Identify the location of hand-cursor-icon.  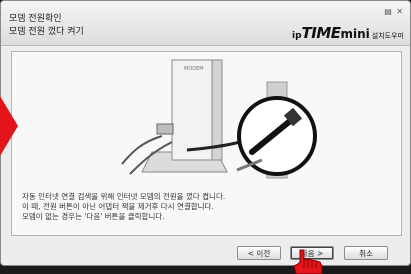
(308, 261).